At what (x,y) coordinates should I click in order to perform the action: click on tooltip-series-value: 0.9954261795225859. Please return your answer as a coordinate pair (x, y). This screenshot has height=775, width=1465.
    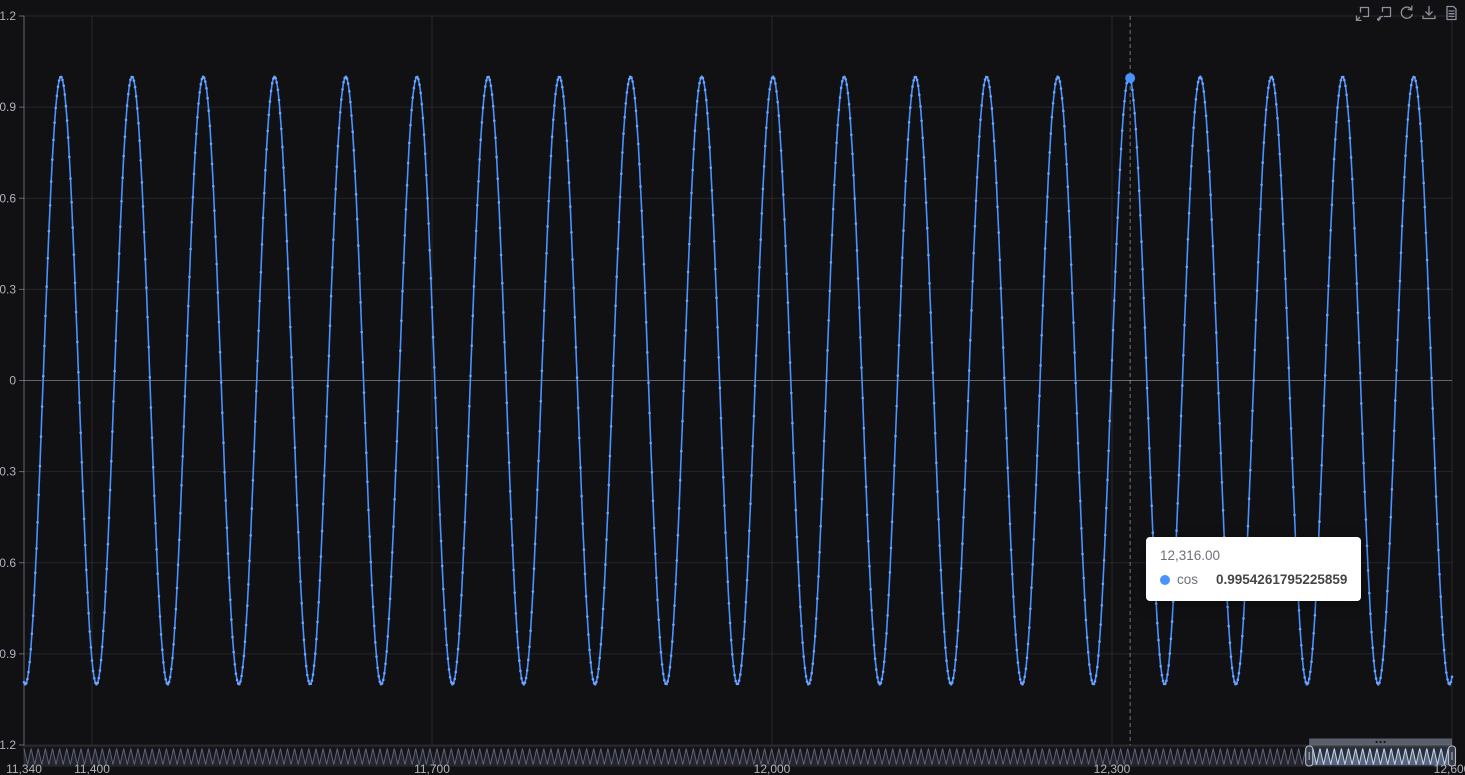
    Looking at the image, I should click on (1282, 580).